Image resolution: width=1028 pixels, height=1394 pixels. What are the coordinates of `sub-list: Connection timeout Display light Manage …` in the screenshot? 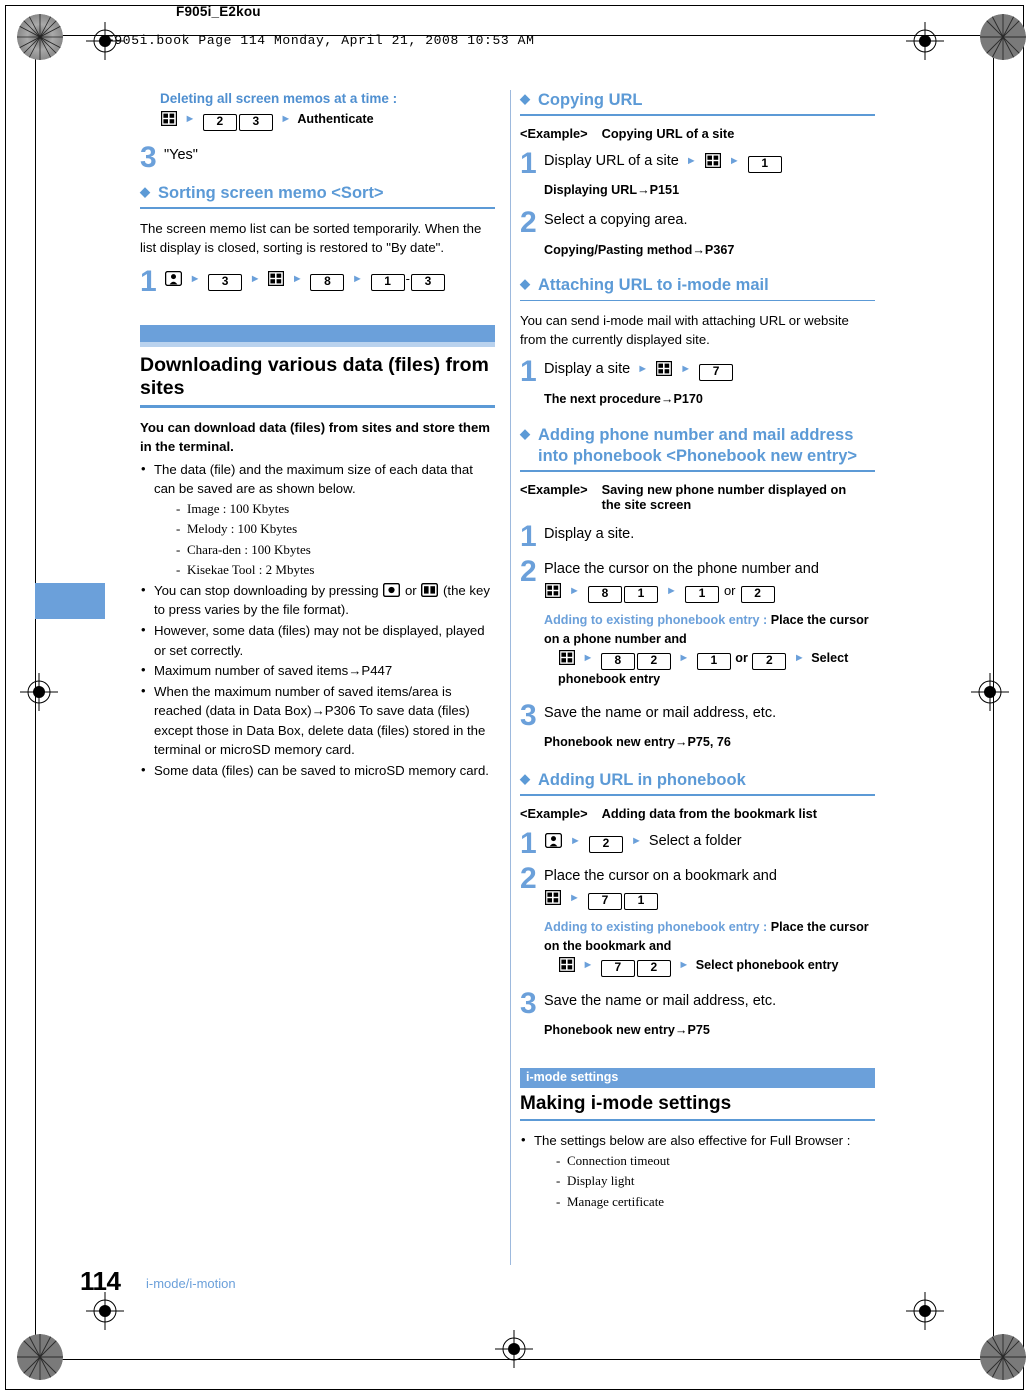 It's located at (704, 1181).